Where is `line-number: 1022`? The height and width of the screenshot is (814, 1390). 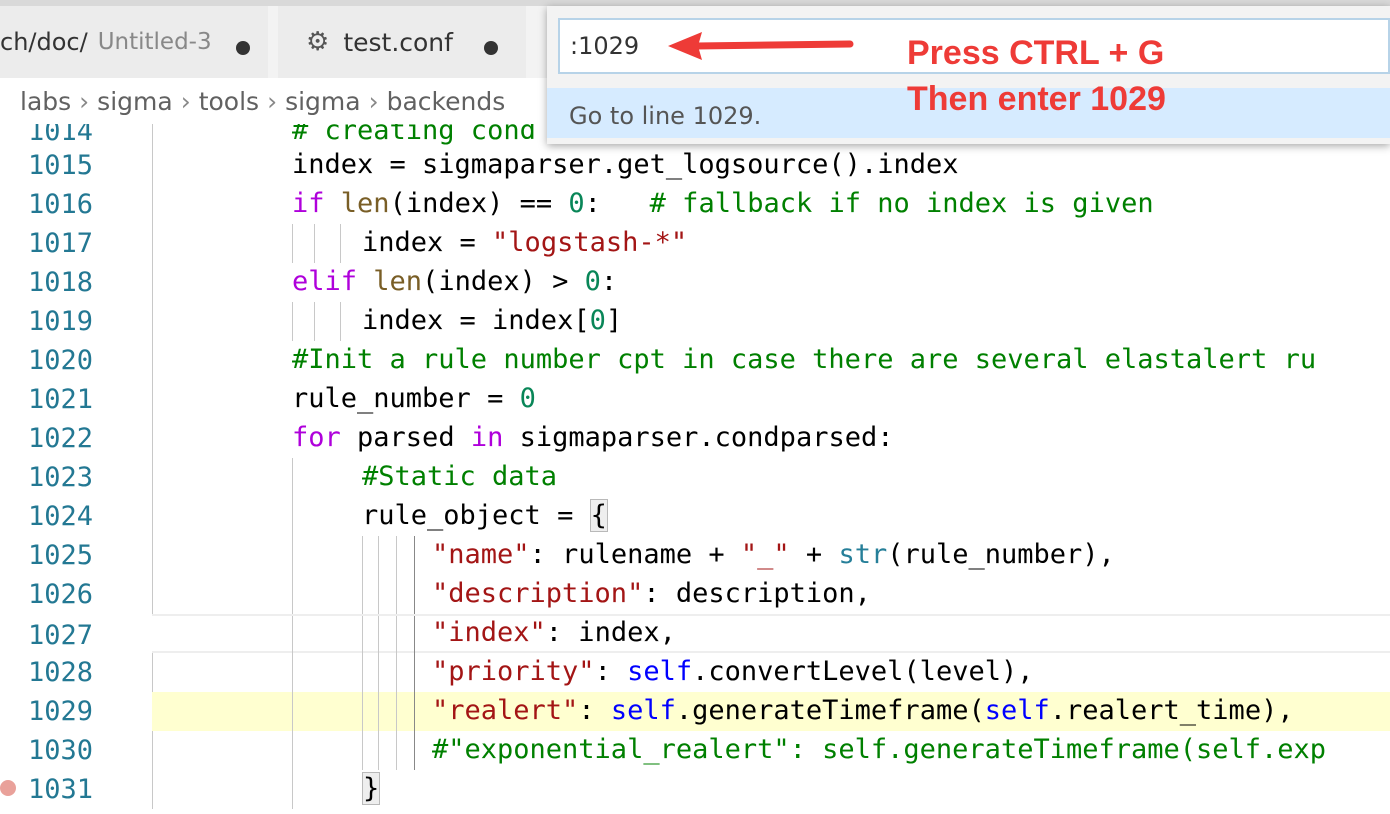 line-number: 1022 is located at coordinates (61, 438).